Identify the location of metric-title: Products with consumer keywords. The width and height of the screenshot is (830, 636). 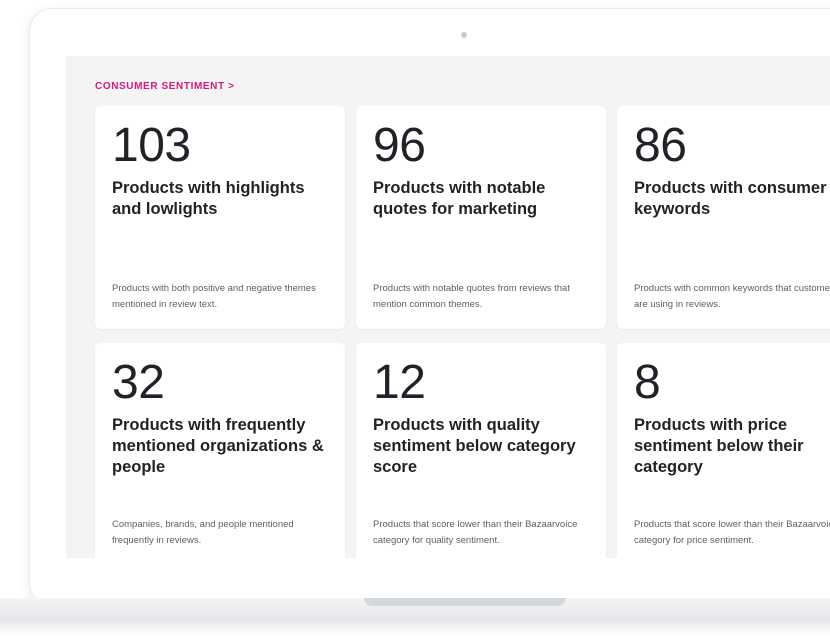
(730, 198).